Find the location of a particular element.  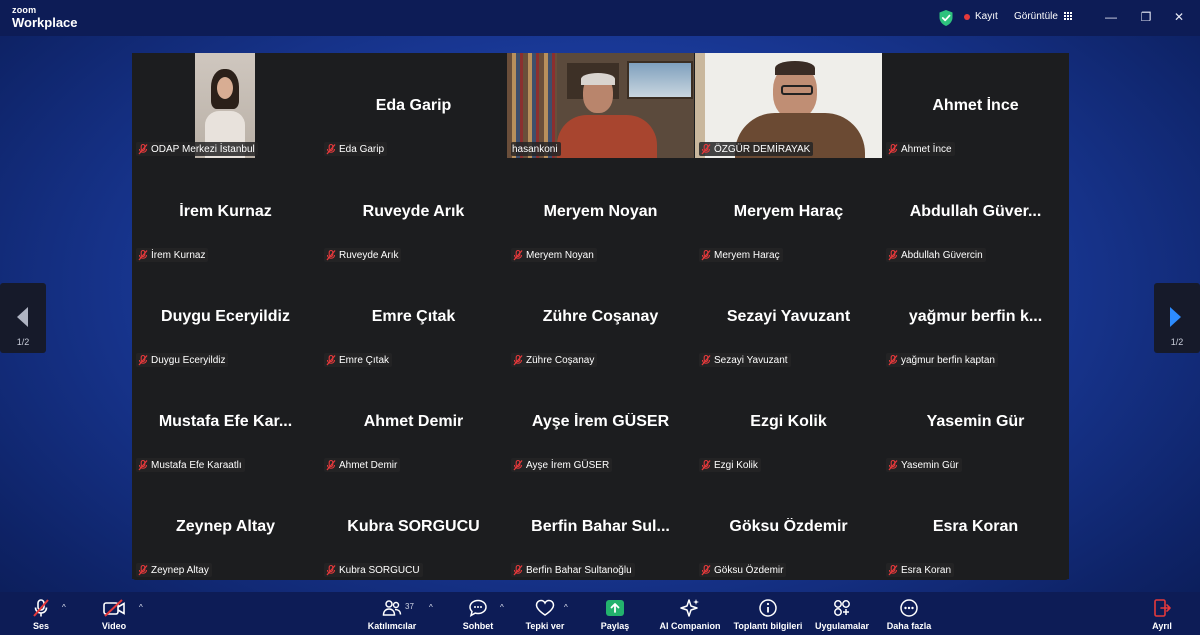

audio-label: Ses is located at coordinates (40, 626).